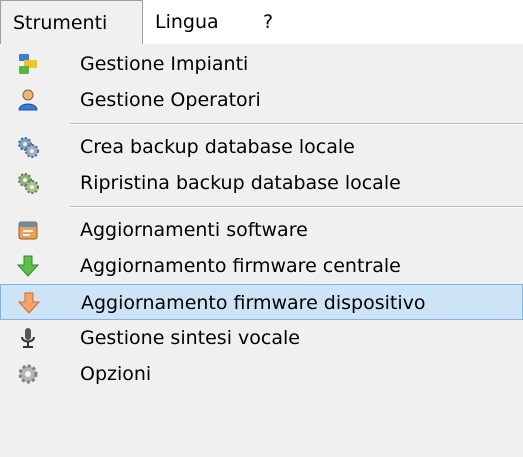 The image size is (523, 457). I want to click on menu-item-label: Crea backup database locale, so click(217, 147).